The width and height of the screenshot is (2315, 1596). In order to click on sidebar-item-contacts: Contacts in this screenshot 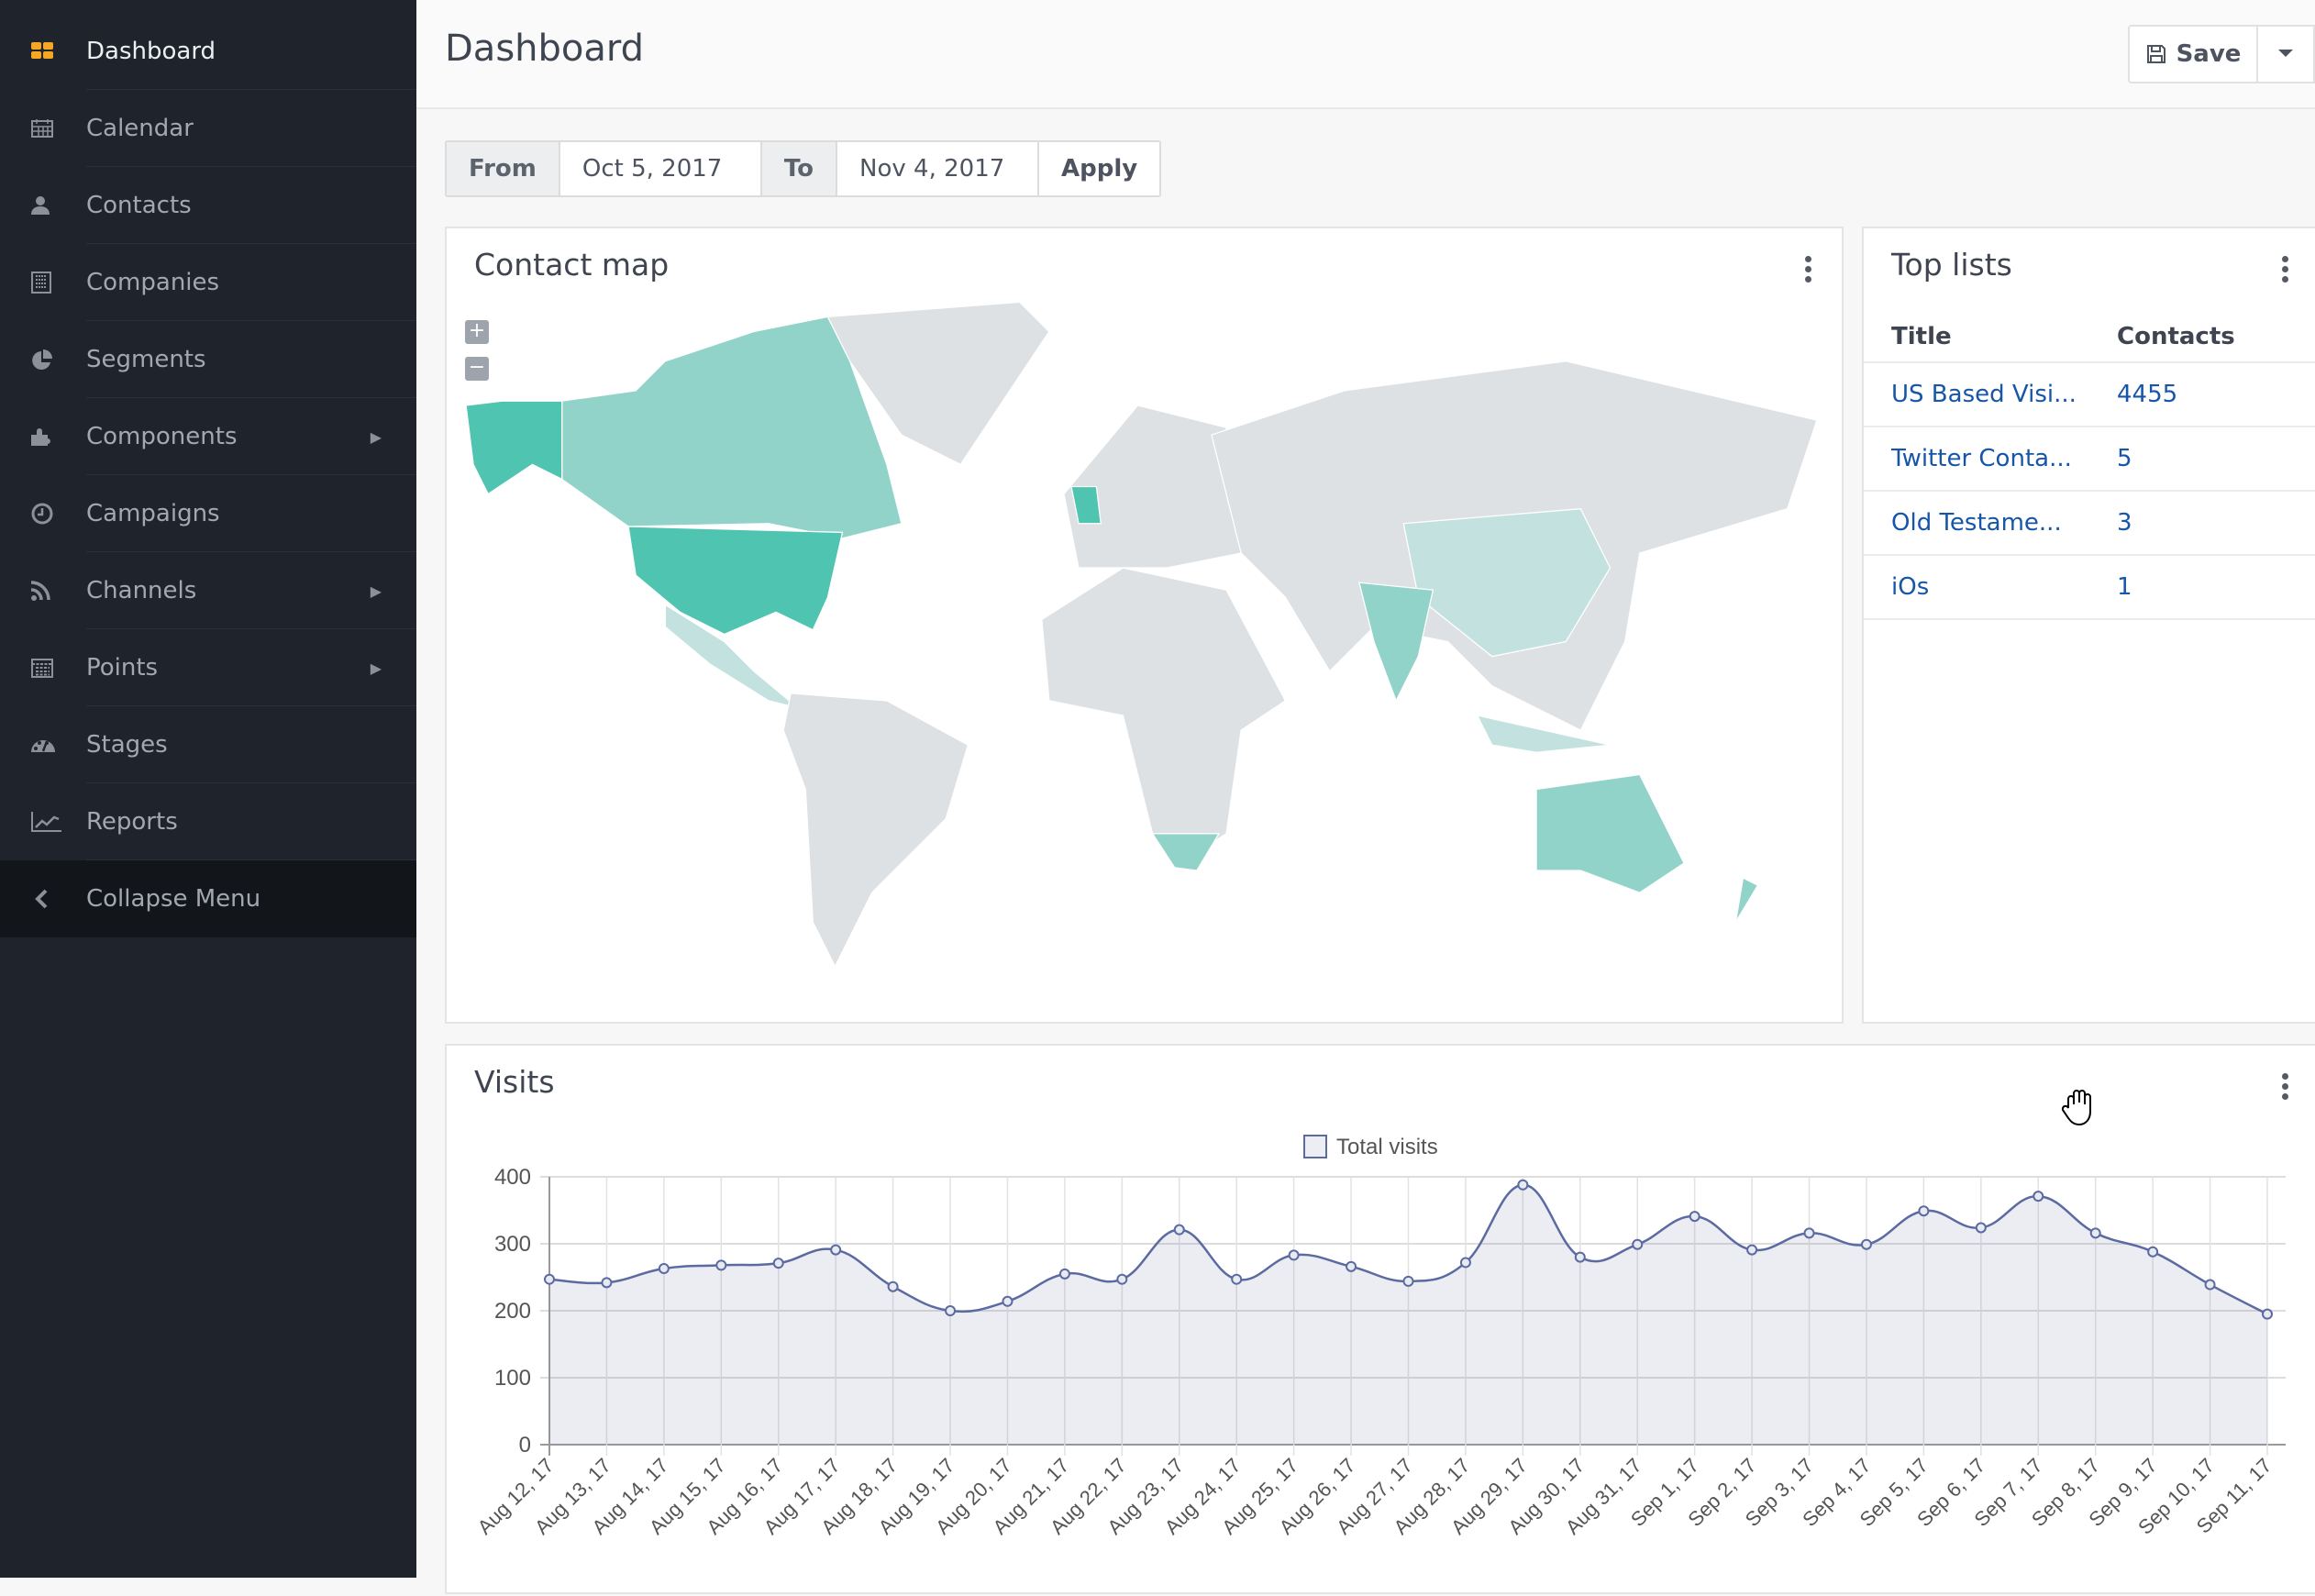, I will do `click(208, 205)`.